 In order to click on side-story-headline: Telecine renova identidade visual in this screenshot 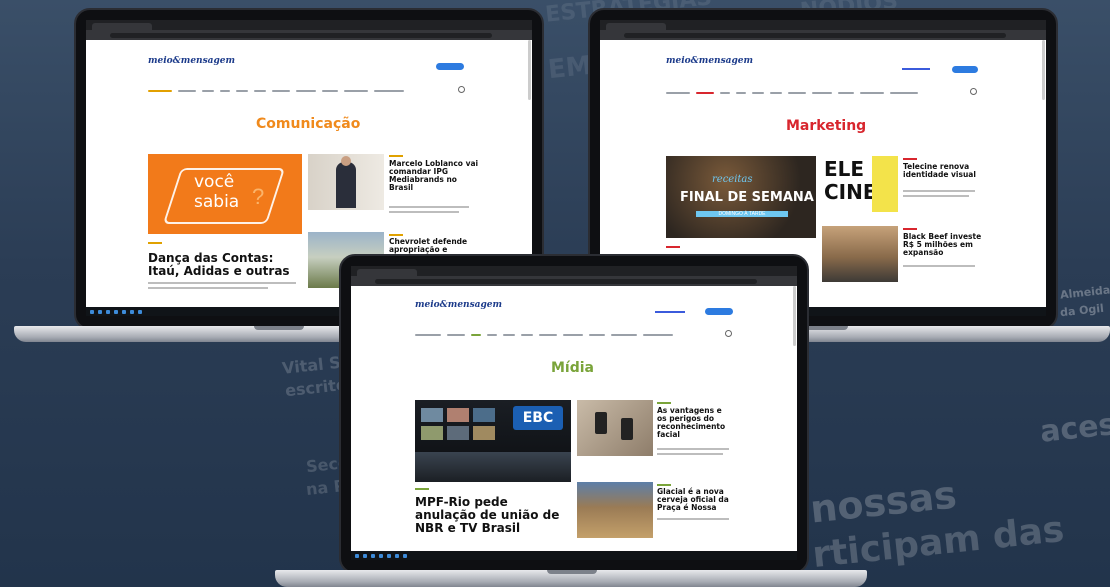, I will do `click(941, 170)`.